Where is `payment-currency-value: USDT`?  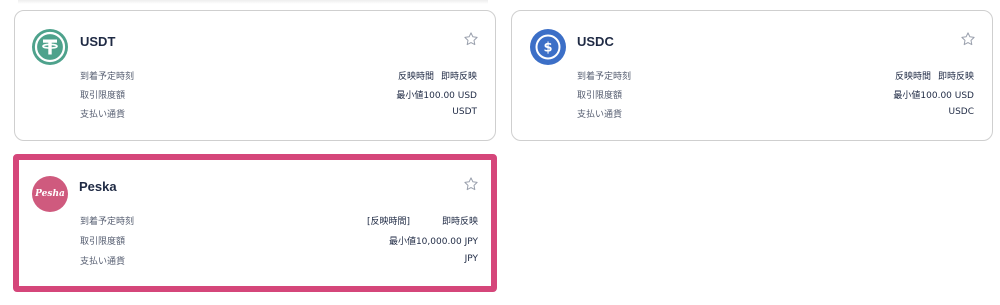
payment-currency-value: USDT is located at coordinates (464, 112).